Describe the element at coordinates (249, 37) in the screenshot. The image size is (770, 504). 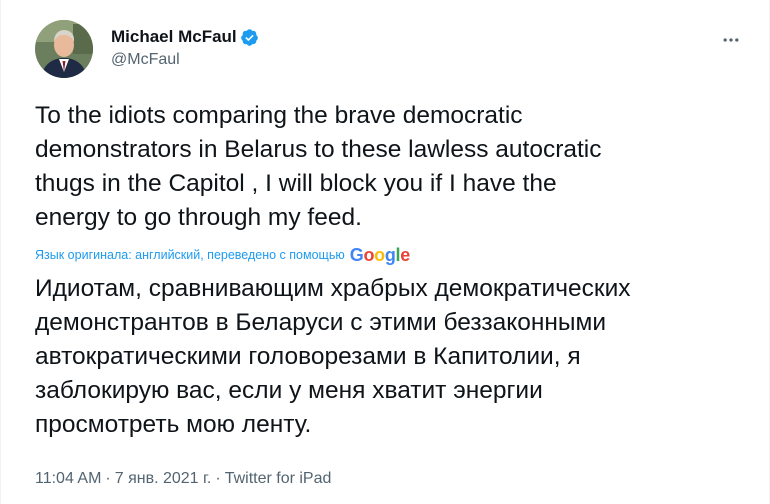
I see `verified-badge-icon` at that location.